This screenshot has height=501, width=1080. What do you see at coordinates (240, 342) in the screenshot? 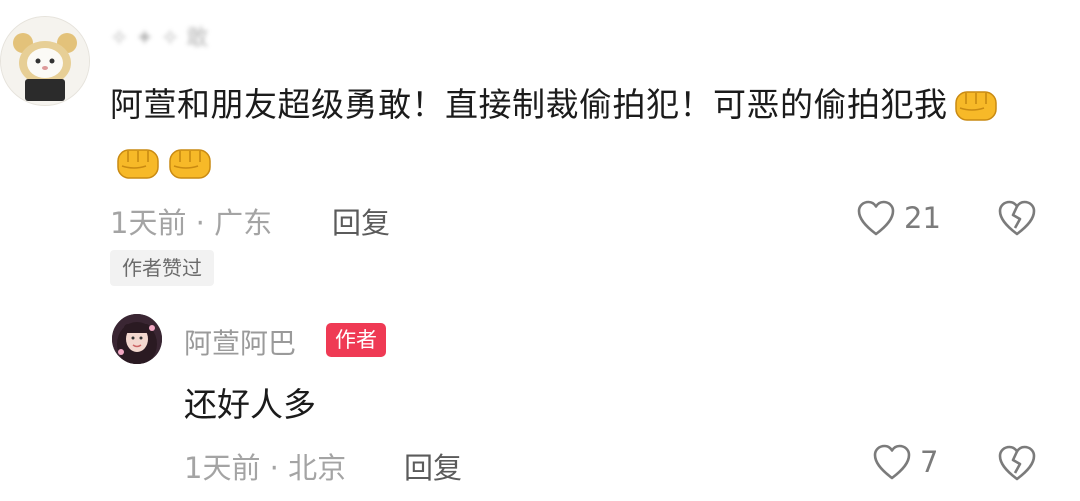
I see `author-username: 阿萱阿巴` at bounding box center [240, 342].